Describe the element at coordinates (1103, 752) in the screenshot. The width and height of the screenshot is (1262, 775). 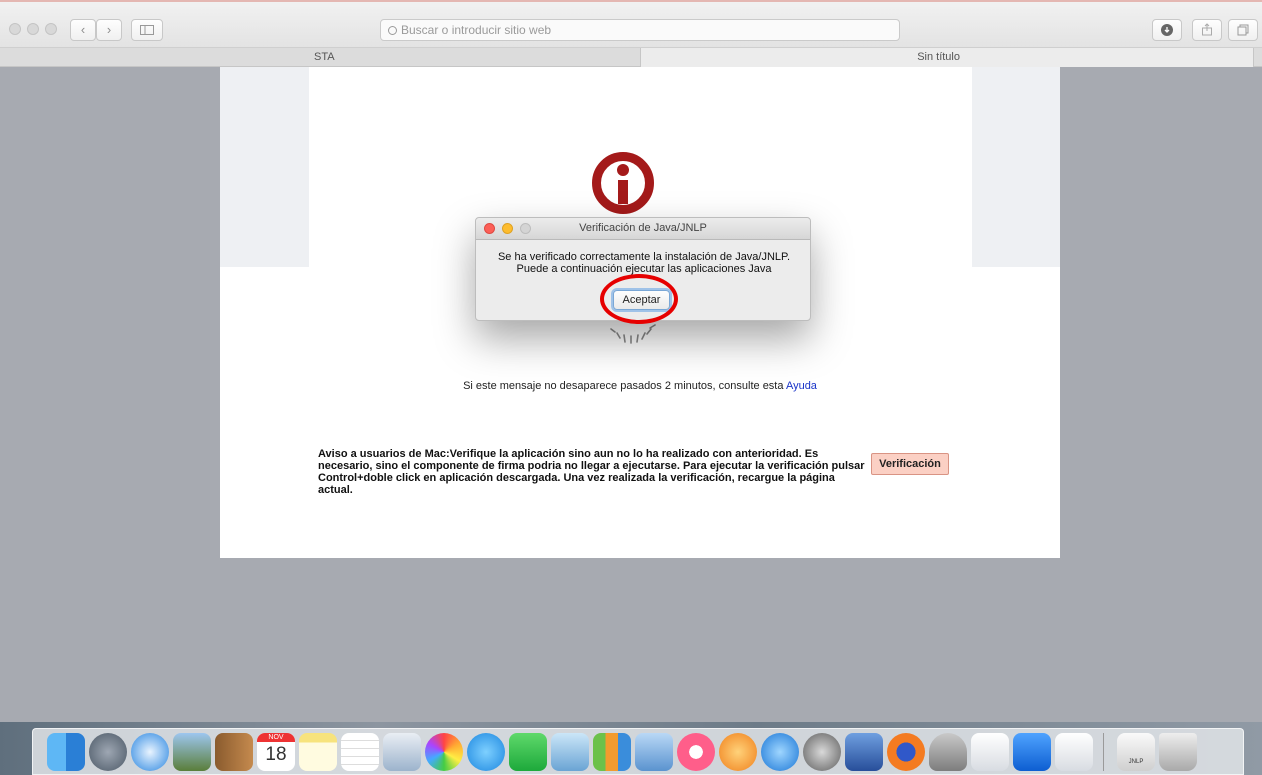
I see `dock-separator` at that location.